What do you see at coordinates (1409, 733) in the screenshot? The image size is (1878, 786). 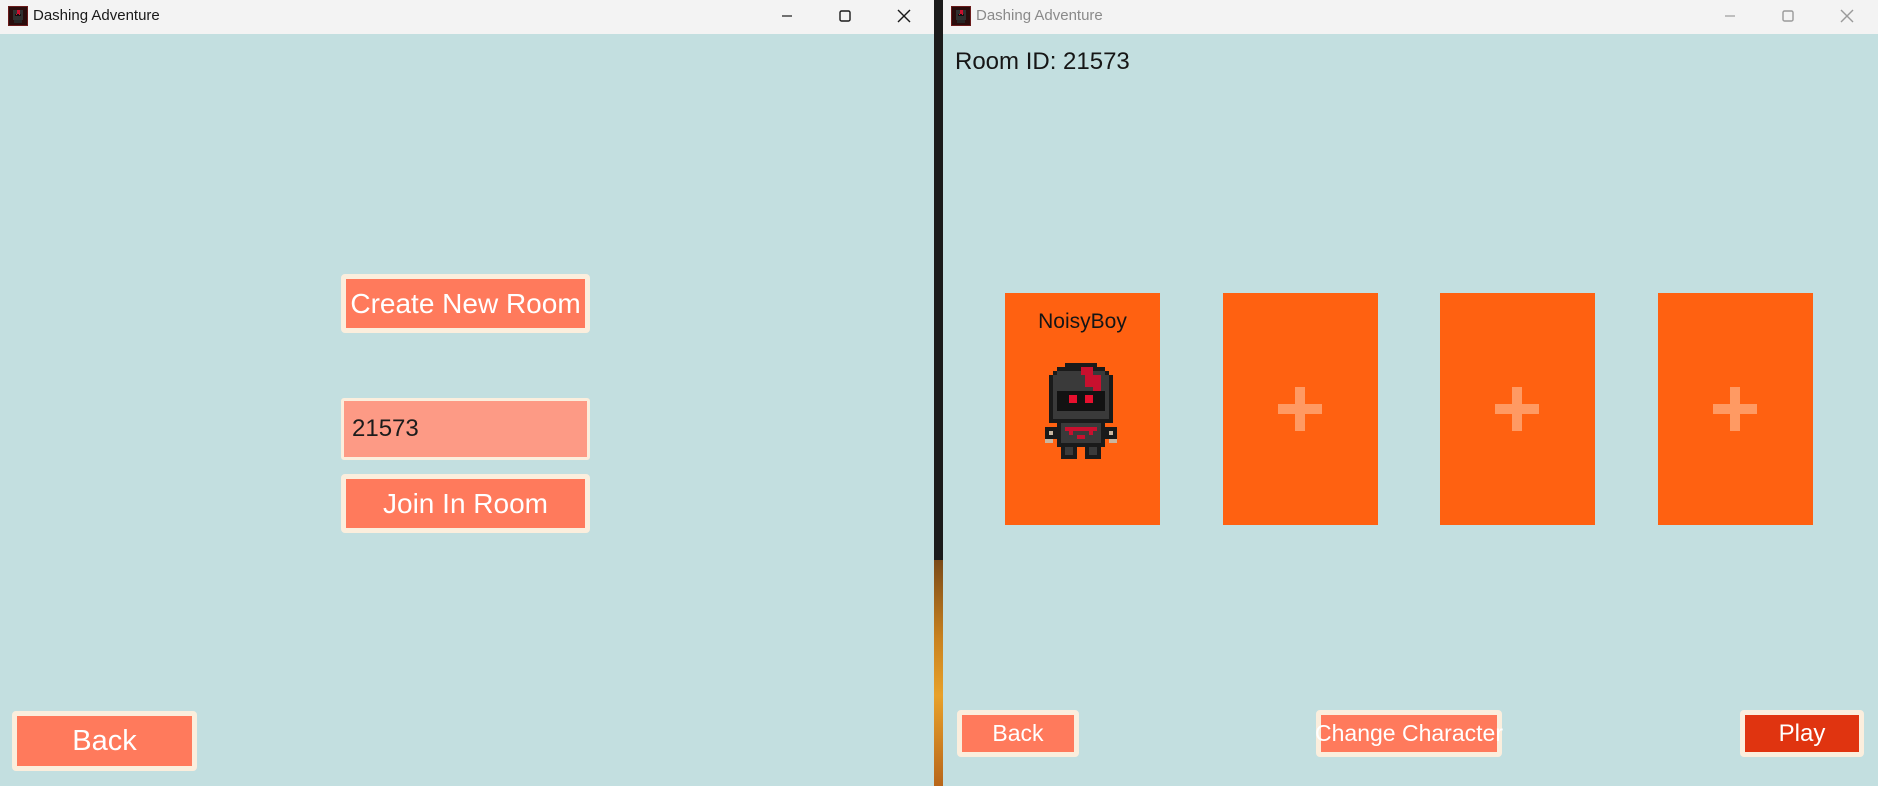 I see `change-character-button: Change Character` at bounding box center [1409, 733].